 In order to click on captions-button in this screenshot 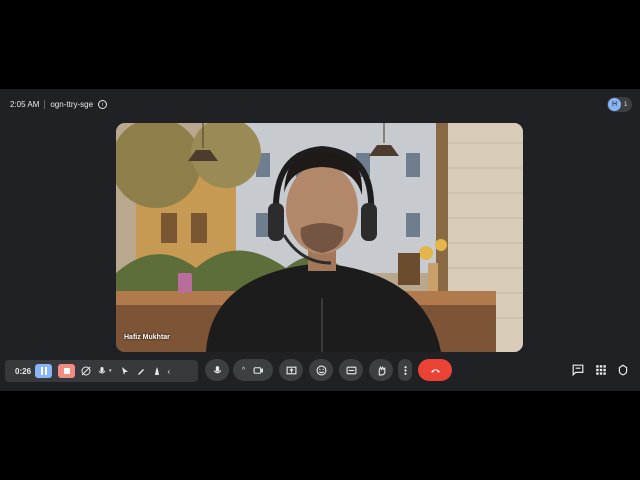, I will do `click(351, 370)`.